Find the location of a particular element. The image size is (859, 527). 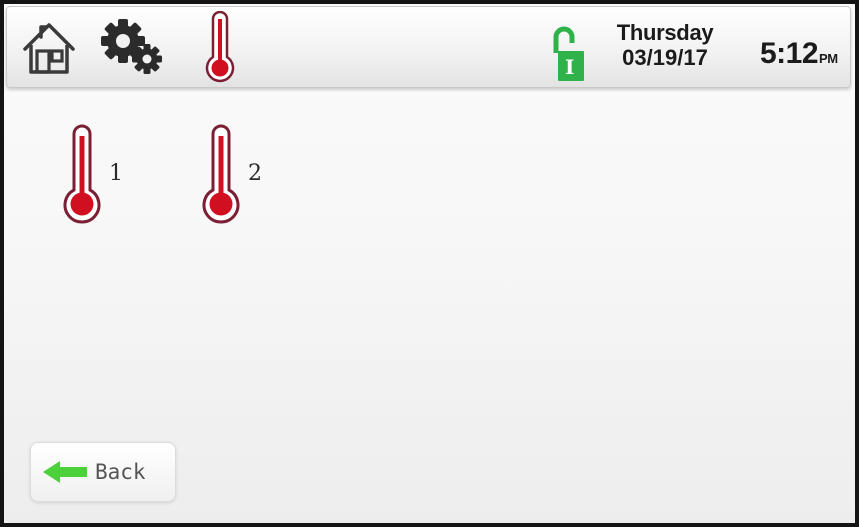

lock-letter: I is located at coordinates (570, 67).